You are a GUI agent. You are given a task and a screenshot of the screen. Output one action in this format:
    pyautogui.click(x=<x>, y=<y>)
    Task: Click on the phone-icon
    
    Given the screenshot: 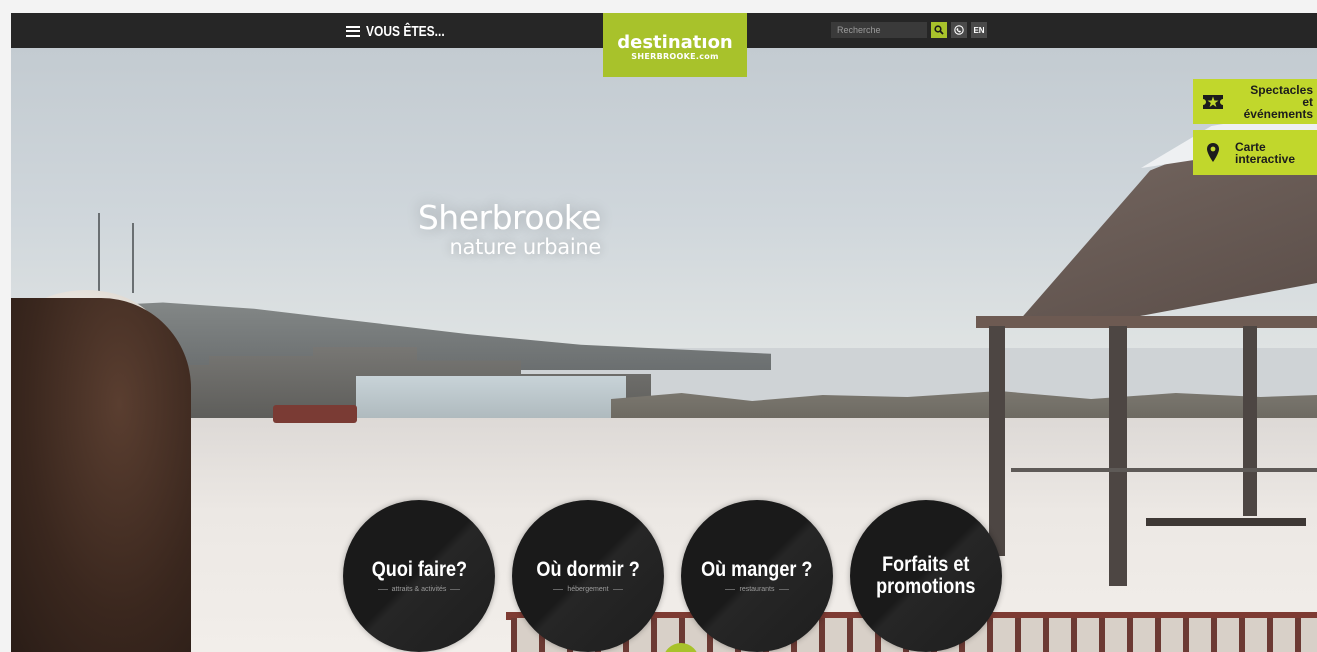 What is the action you would take?
    pyautogui.click(x=959, y=30)
    